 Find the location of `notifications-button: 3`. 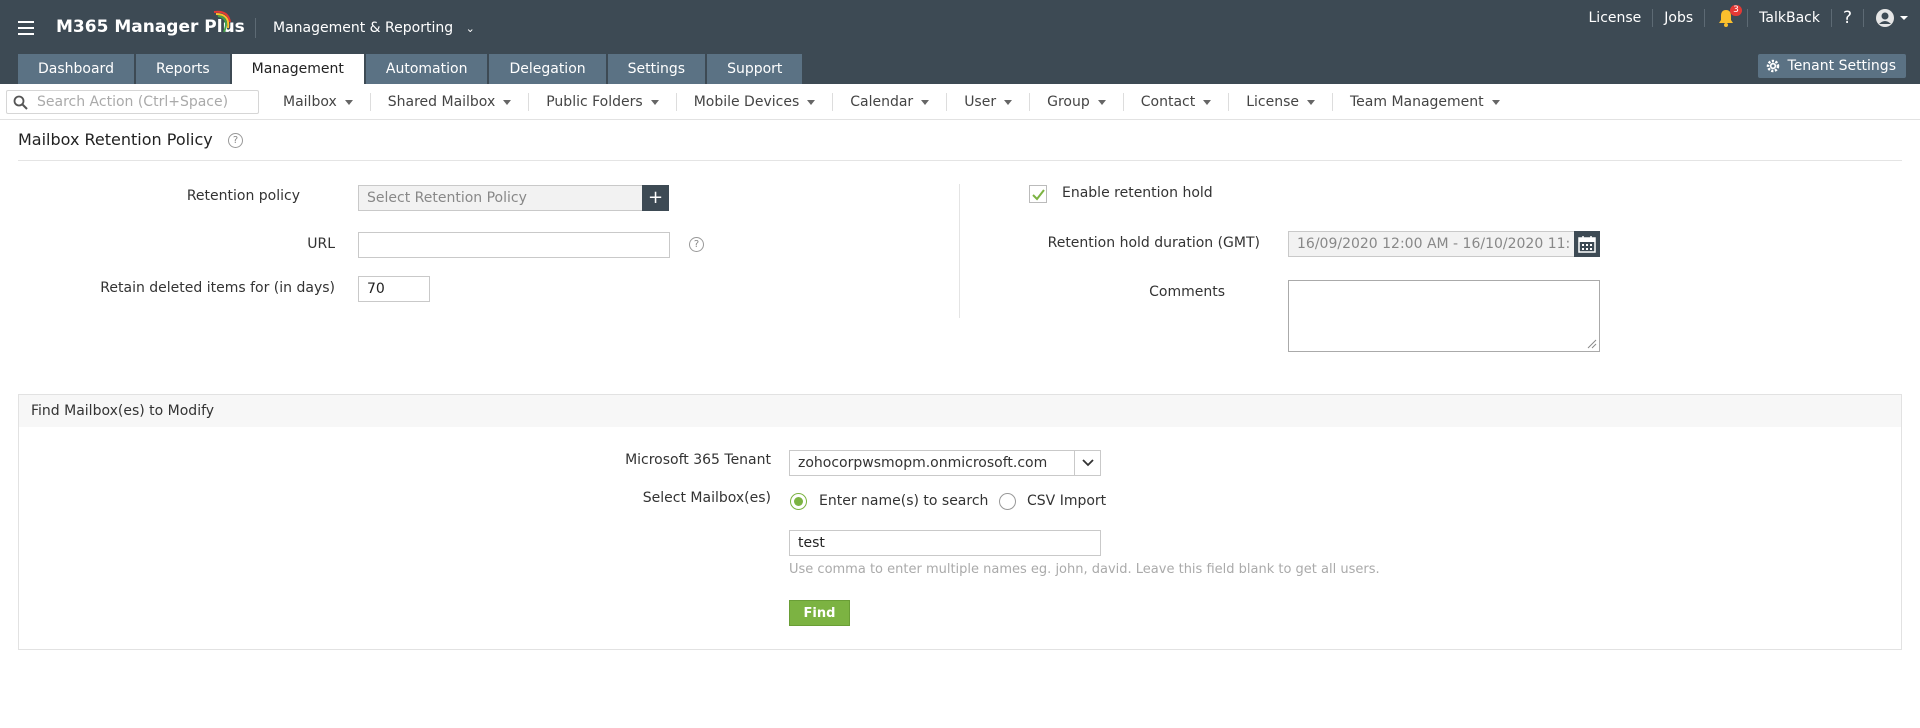

notifications-button: 3 is located at coordinates (1726, 16).